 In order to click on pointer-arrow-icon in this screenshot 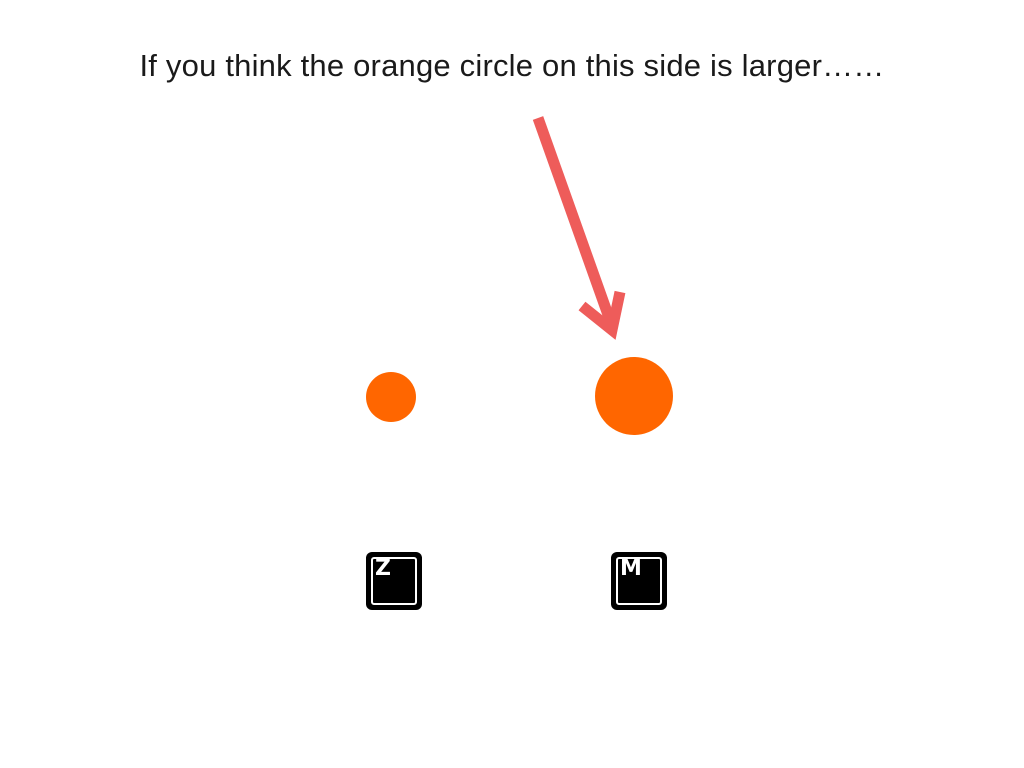, I will do `click(579, 228)`.